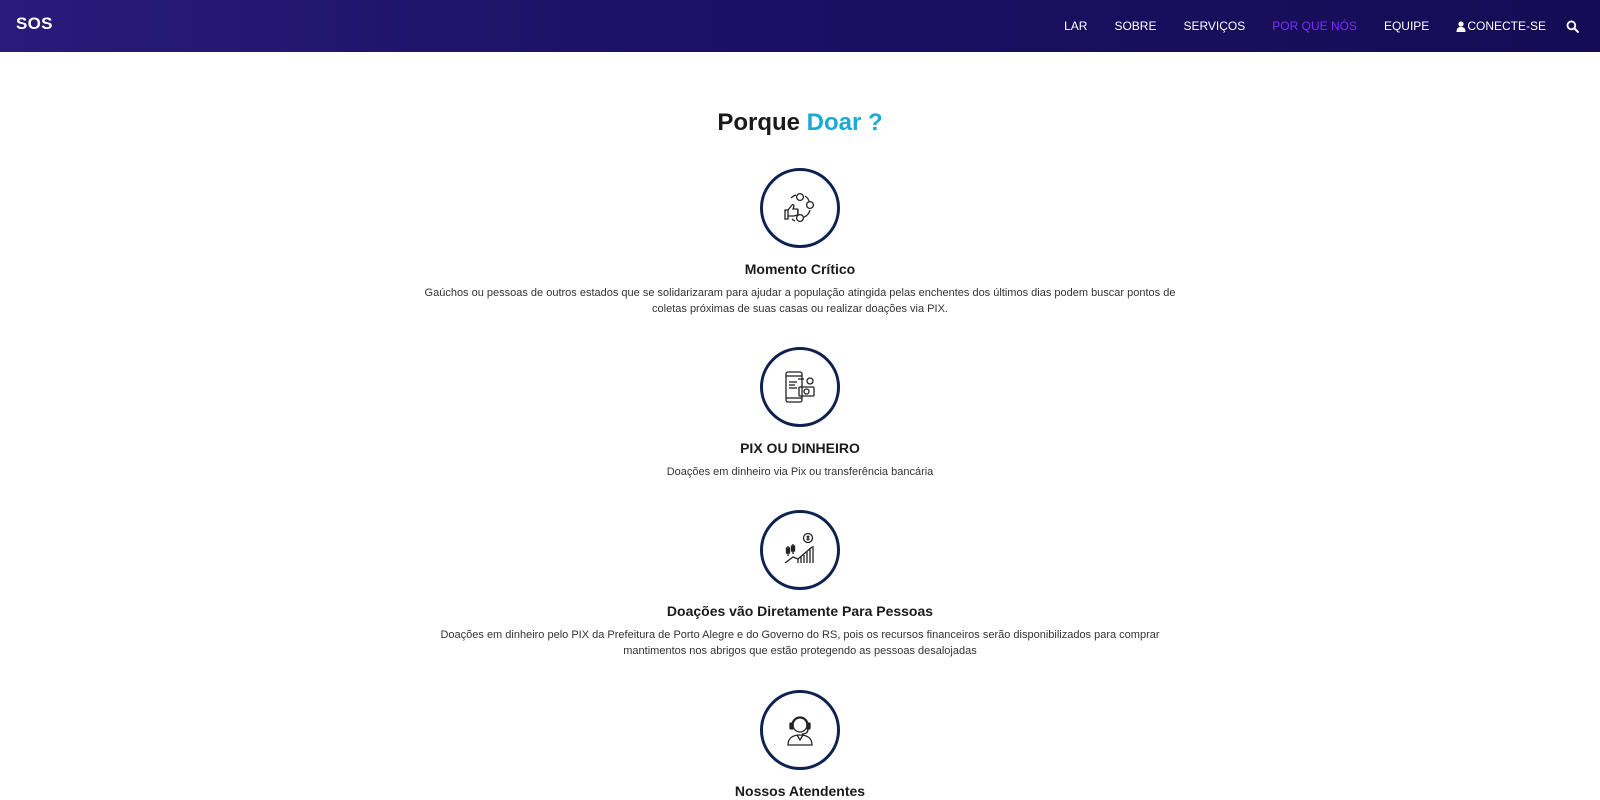  Describe the element at coordinates (34, 24) in the screenshot. I see `brand-logo: SOS` at that location.